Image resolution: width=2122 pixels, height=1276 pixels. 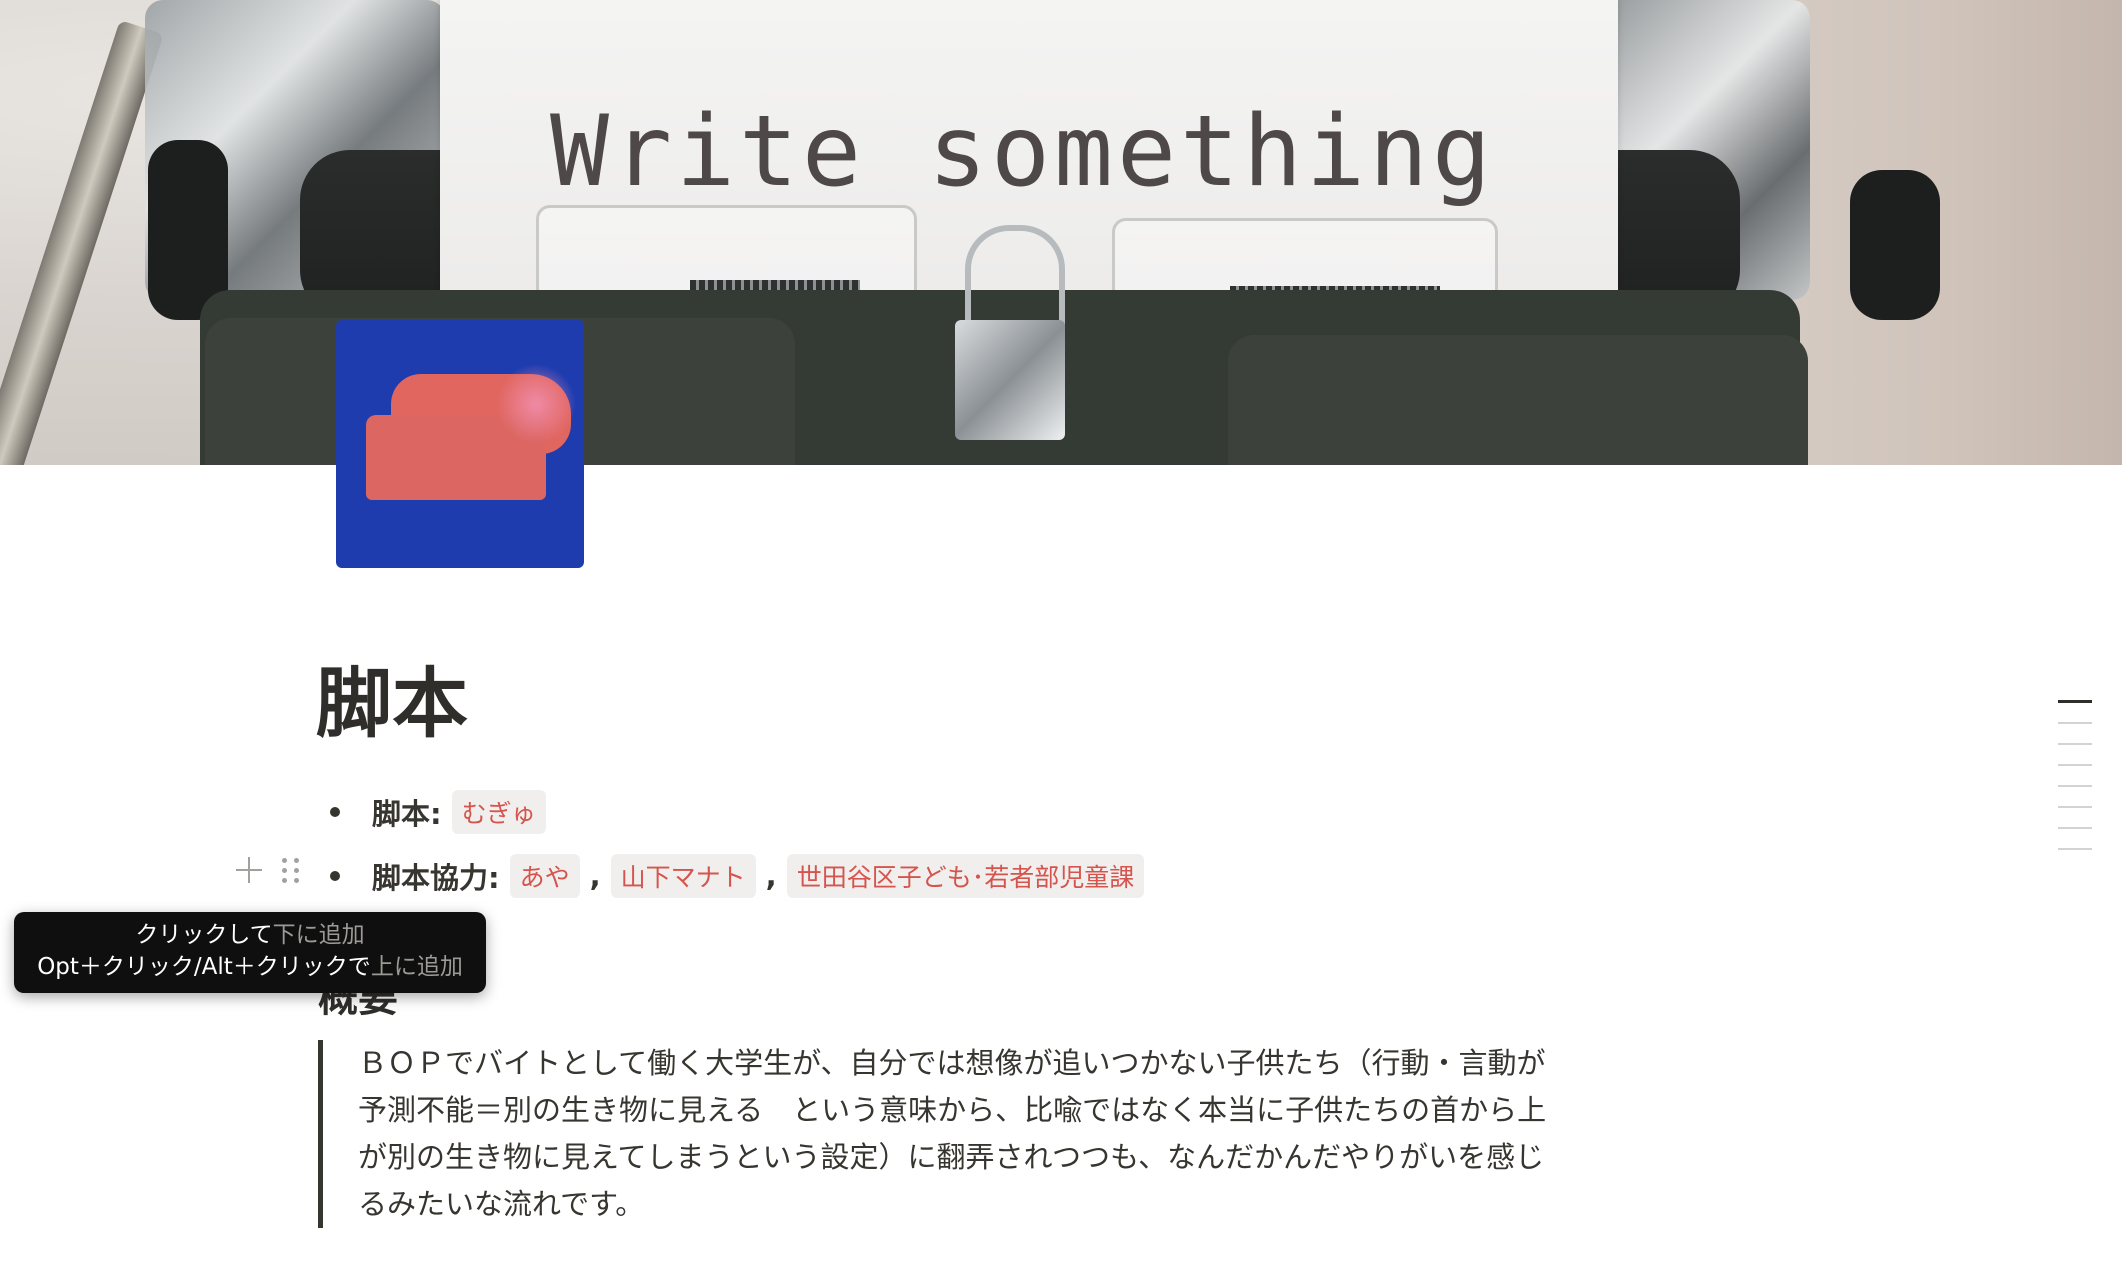 I want to click on tooltip-line-2: Opt＋クリック/Alt＋クリックで上に追加, so click(x=250, y=967).